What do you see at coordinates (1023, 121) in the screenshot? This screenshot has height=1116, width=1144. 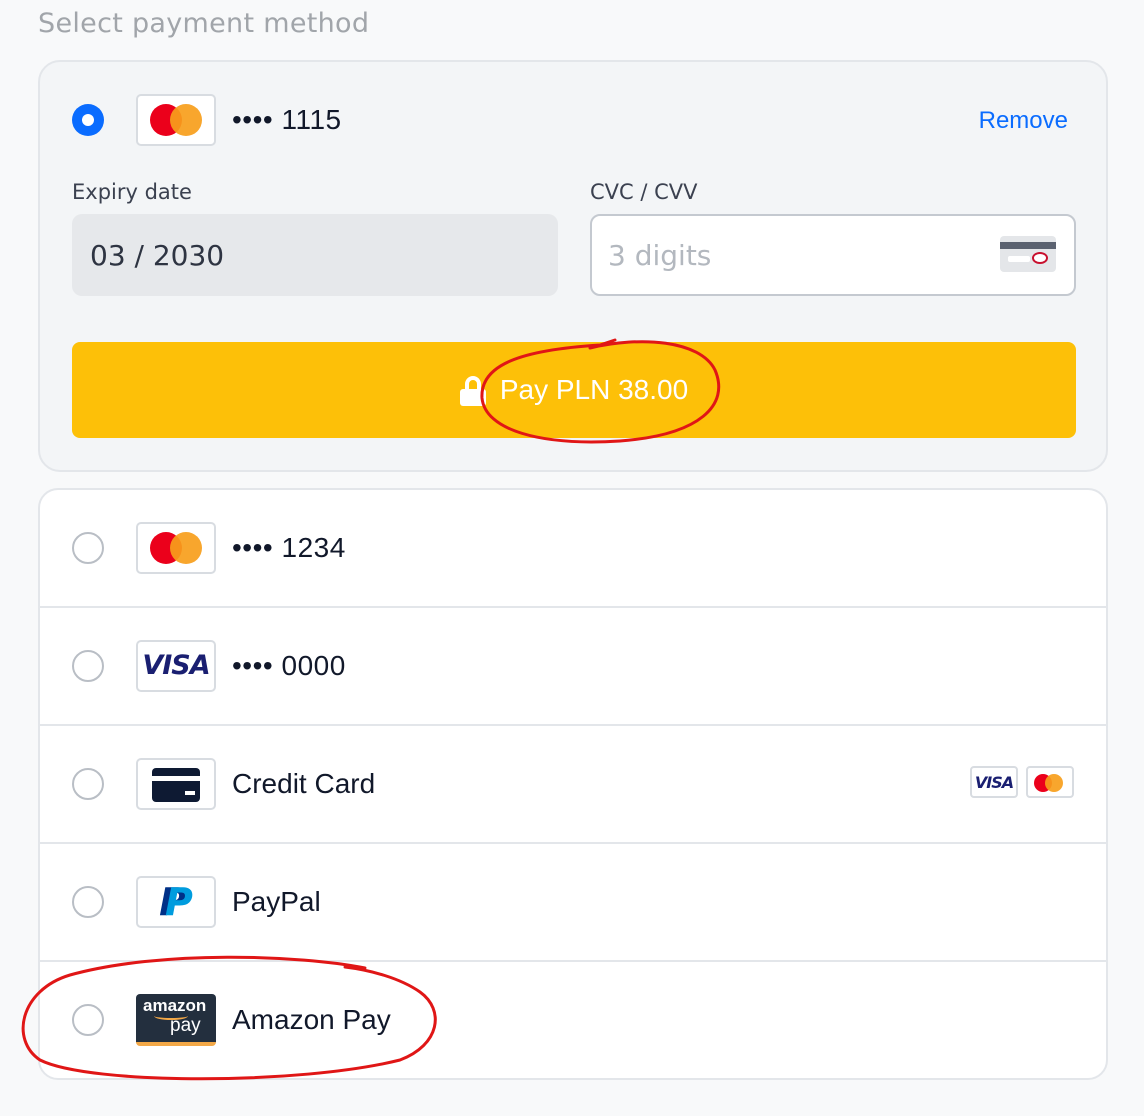 I see `remove-card-link: Remove` at bounding box center [1023, 121].